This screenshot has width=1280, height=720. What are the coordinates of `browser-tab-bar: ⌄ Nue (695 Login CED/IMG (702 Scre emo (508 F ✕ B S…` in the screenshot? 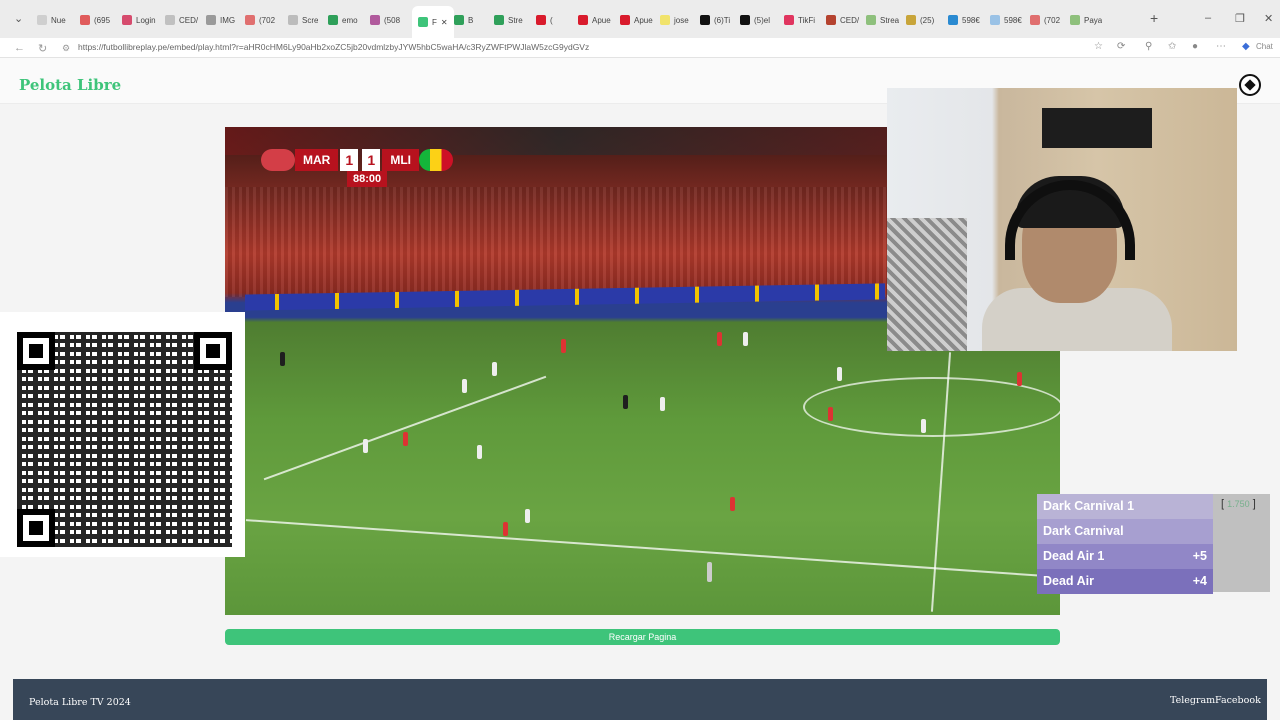 It's located at (640, 19).